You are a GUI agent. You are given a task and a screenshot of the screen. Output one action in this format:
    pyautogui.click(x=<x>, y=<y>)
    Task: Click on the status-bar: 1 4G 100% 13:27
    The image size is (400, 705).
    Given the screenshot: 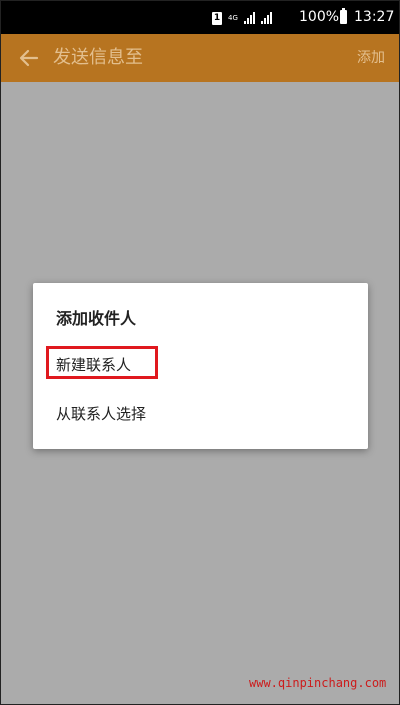 What is the action you would take?
    pyautogui.click(x=200, y=17)
    